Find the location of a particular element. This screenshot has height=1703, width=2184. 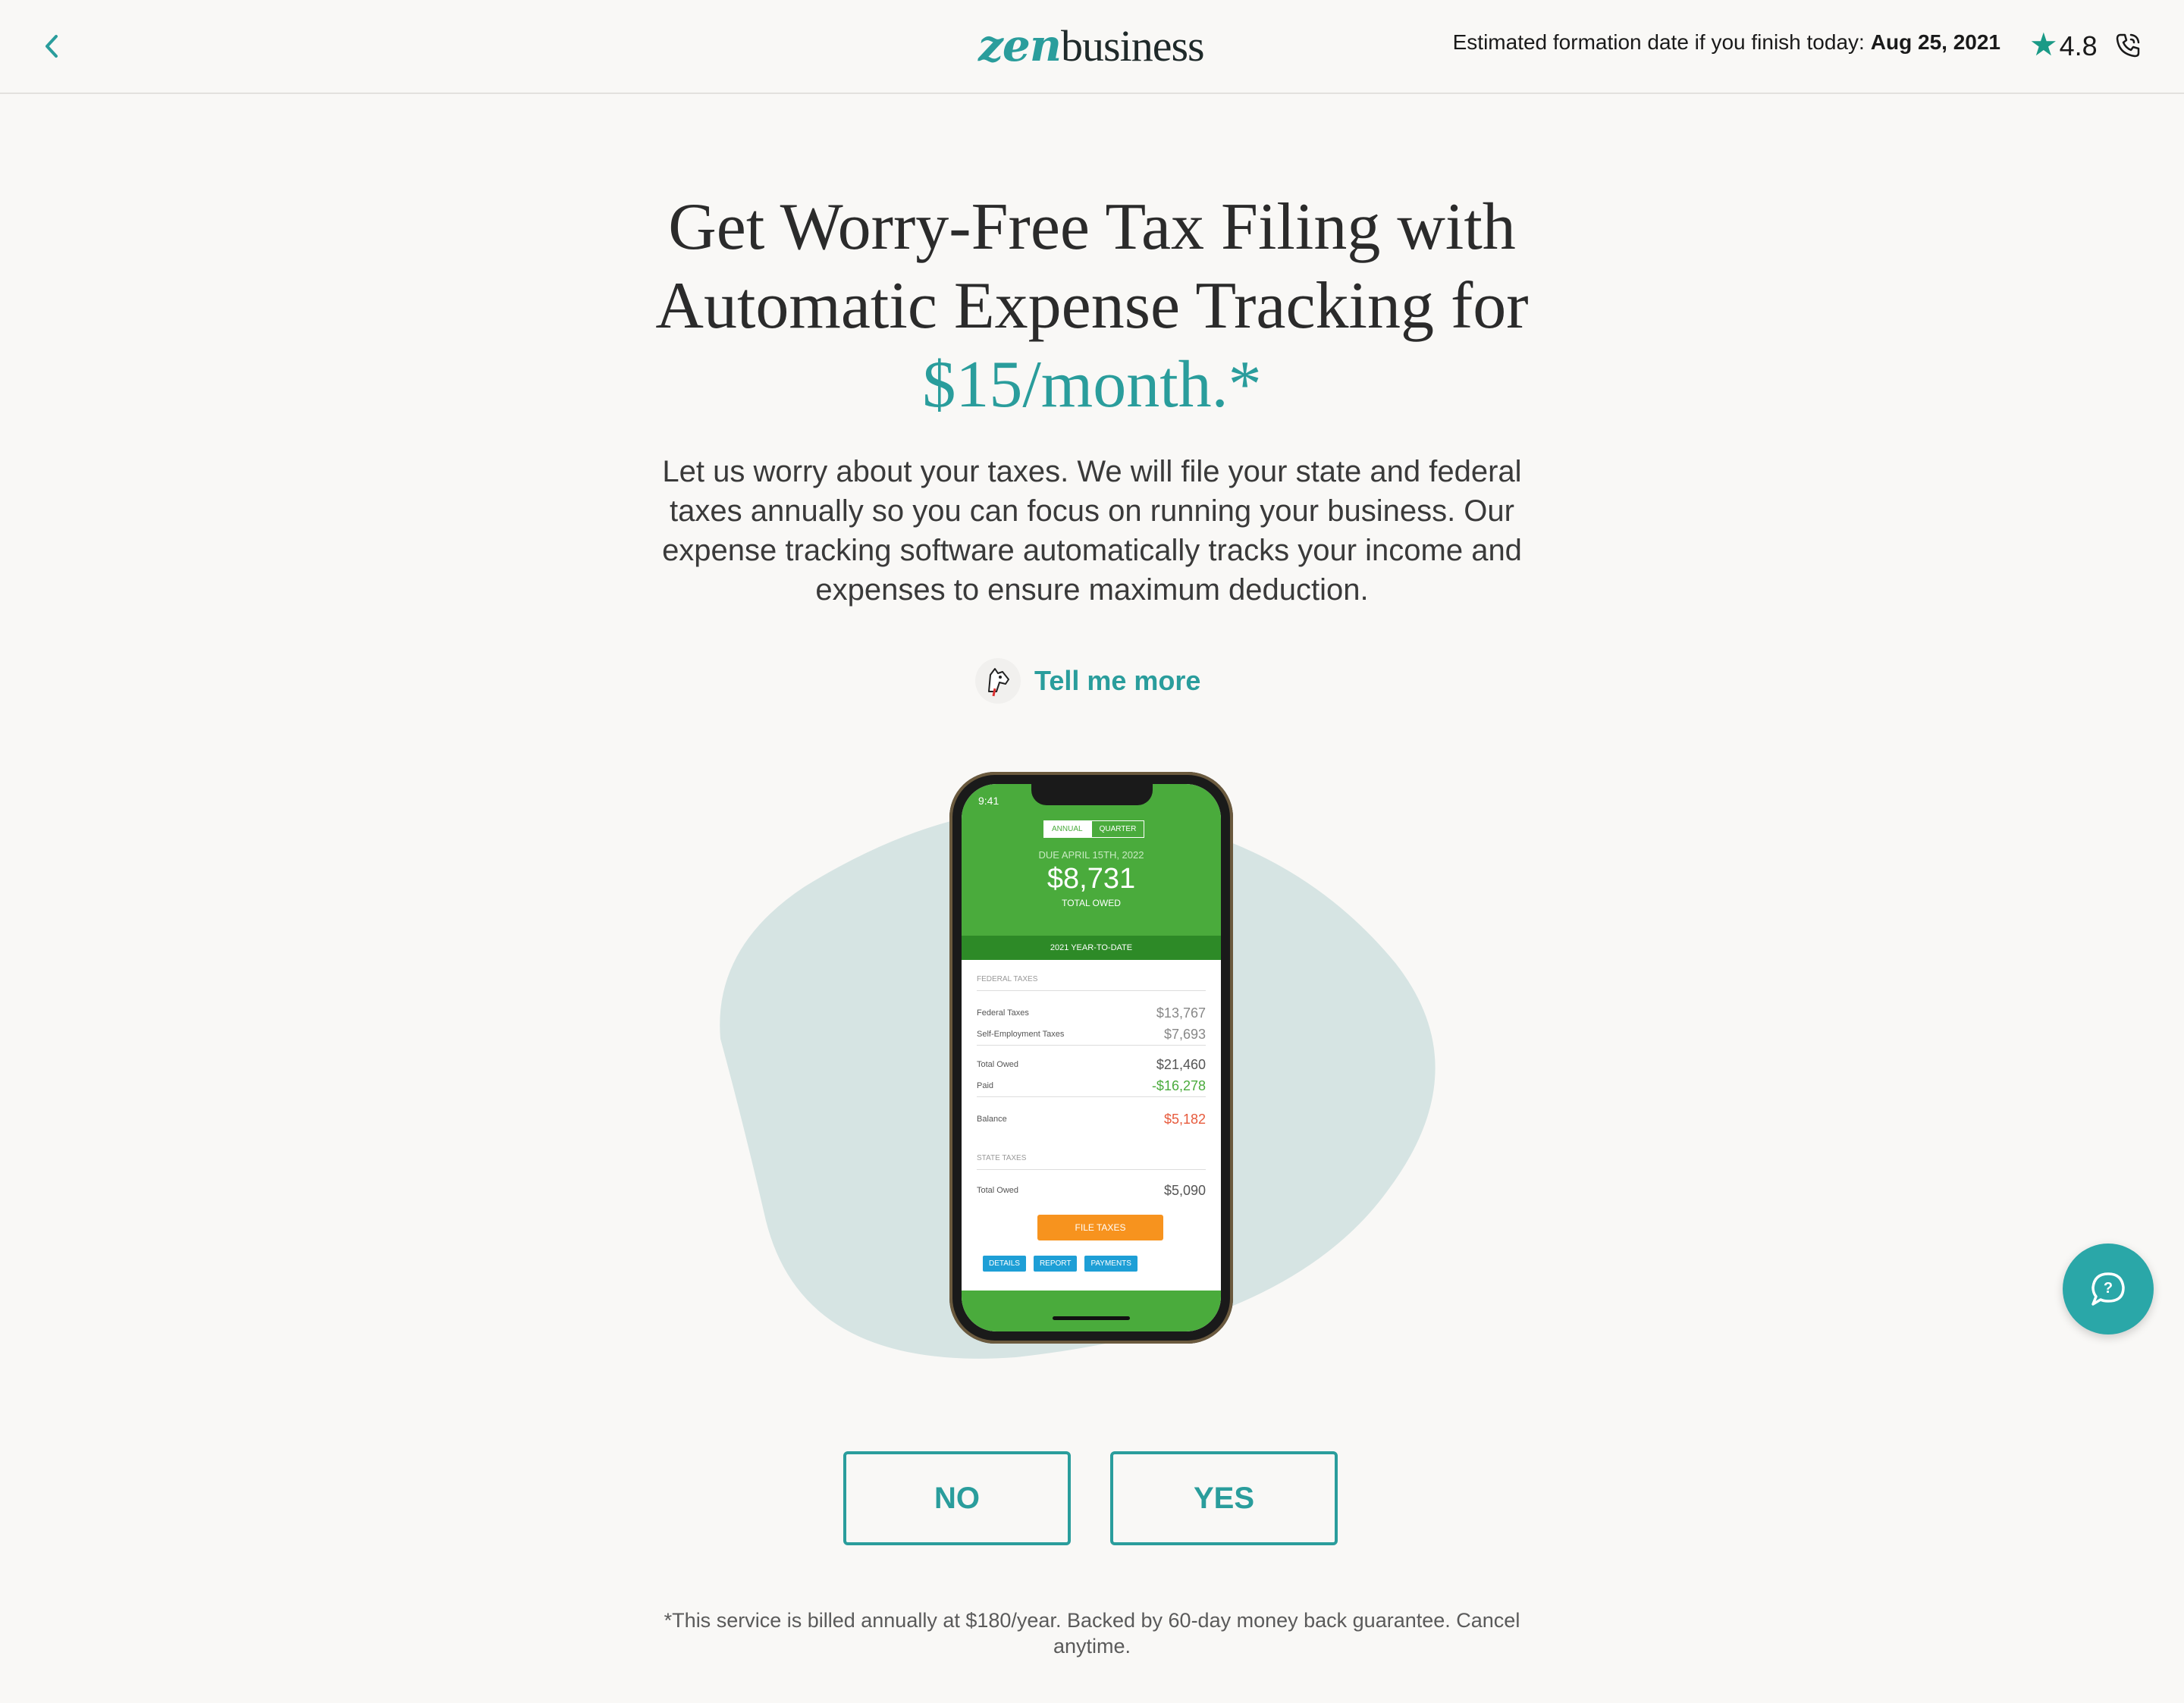

app-row-balance: Balance $5,182 is located at coordinates (1091, 1119).